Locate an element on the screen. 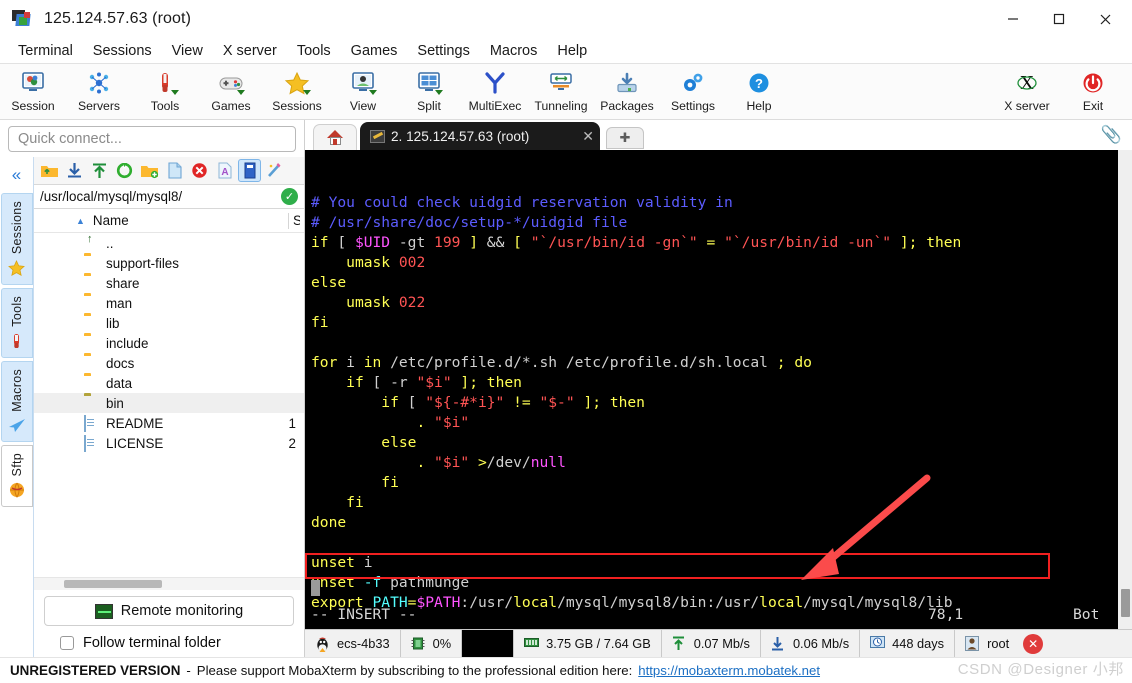 Image resolution: width=1132 pixels, height=683 pixels. menu-games: Games is located at coordinates (374, 51).